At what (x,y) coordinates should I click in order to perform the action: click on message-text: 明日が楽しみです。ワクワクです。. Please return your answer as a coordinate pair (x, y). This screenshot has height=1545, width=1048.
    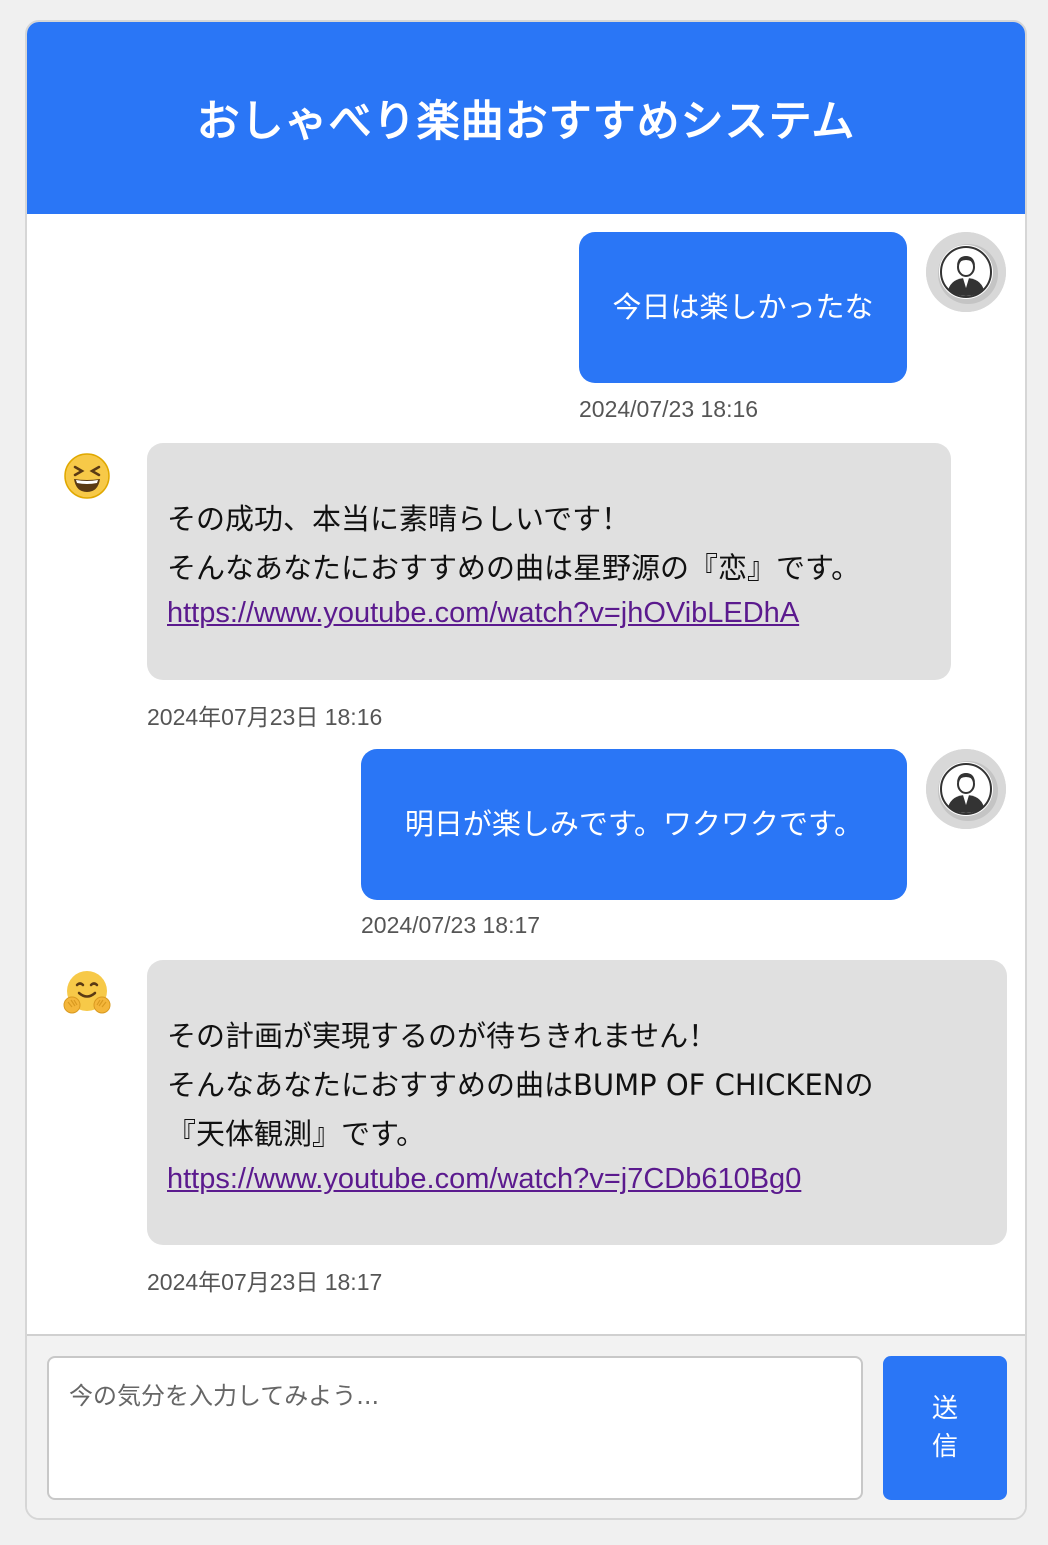
    Looking at the image, I should click on (634, 824).